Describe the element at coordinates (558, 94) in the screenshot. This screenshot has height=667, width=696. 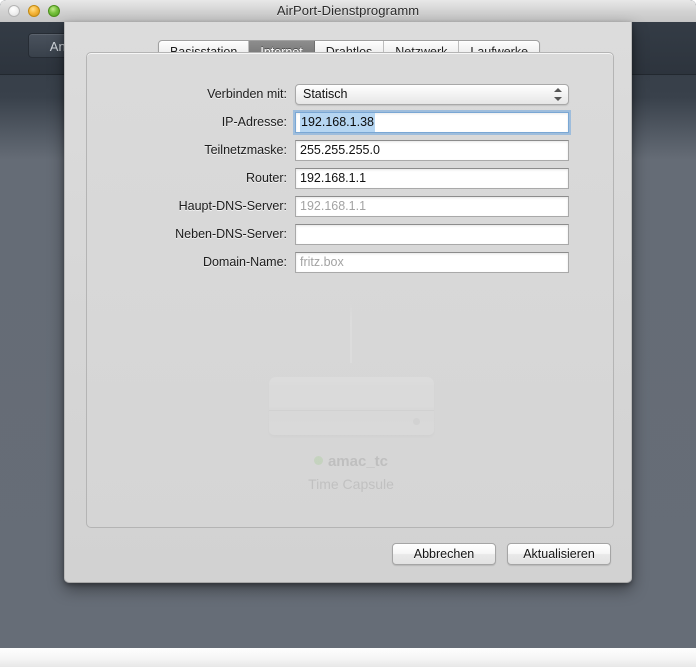
I see `stepper-arrows-icon` at that location.